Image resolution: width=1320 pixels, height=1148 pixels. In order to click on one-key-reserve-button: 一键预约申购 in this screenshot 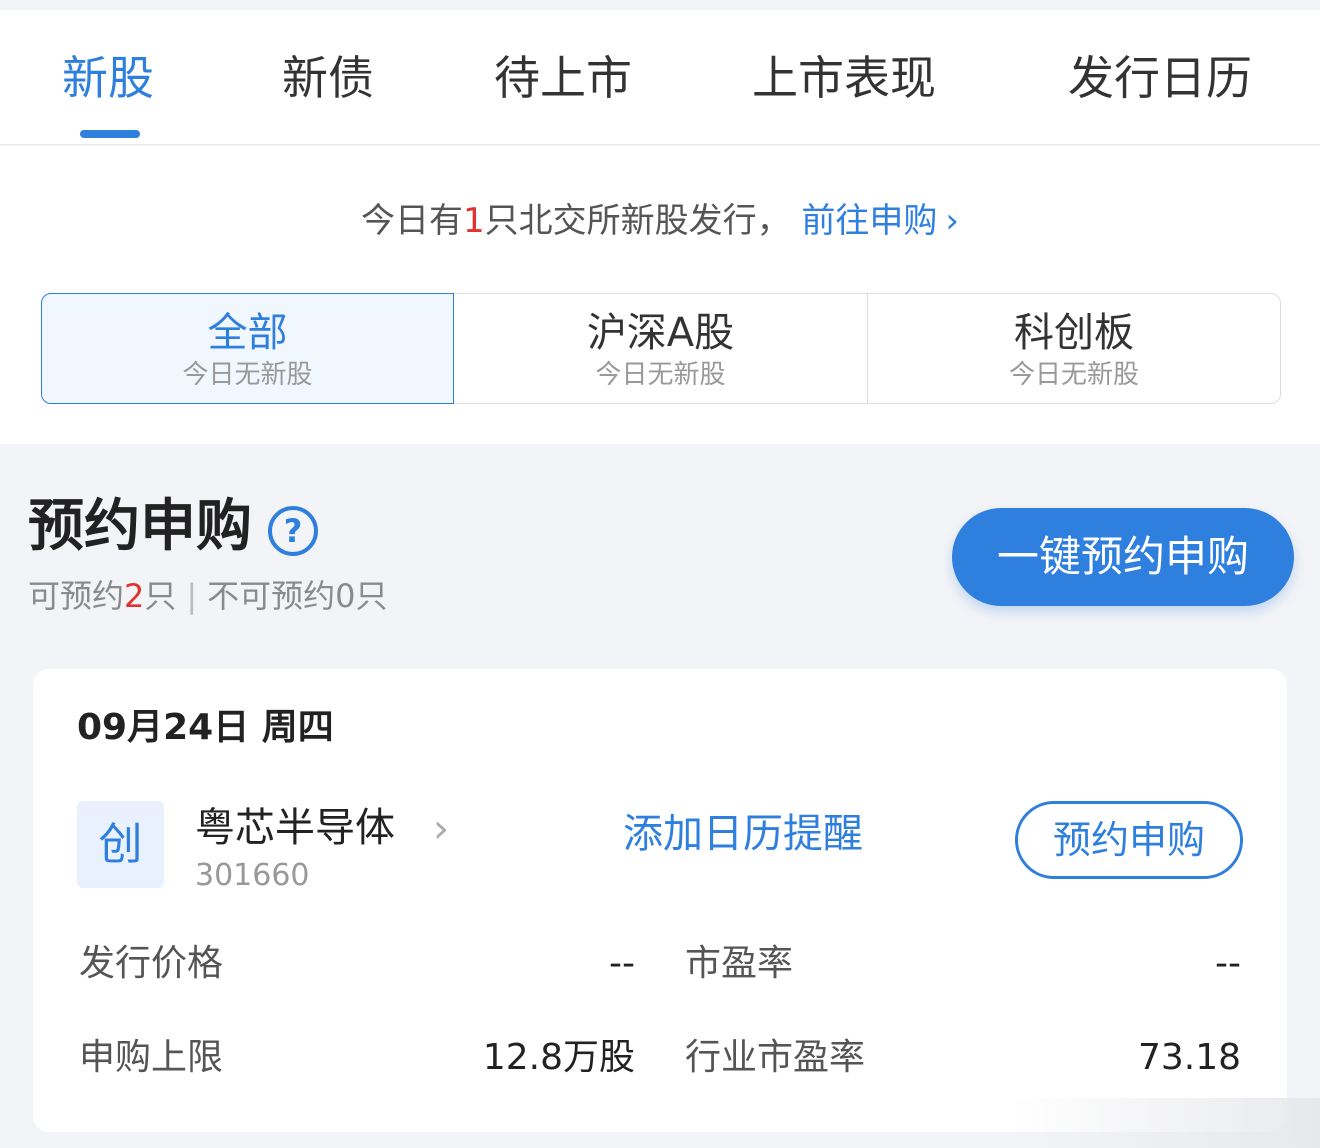, I will do `click(1123, 557)`.